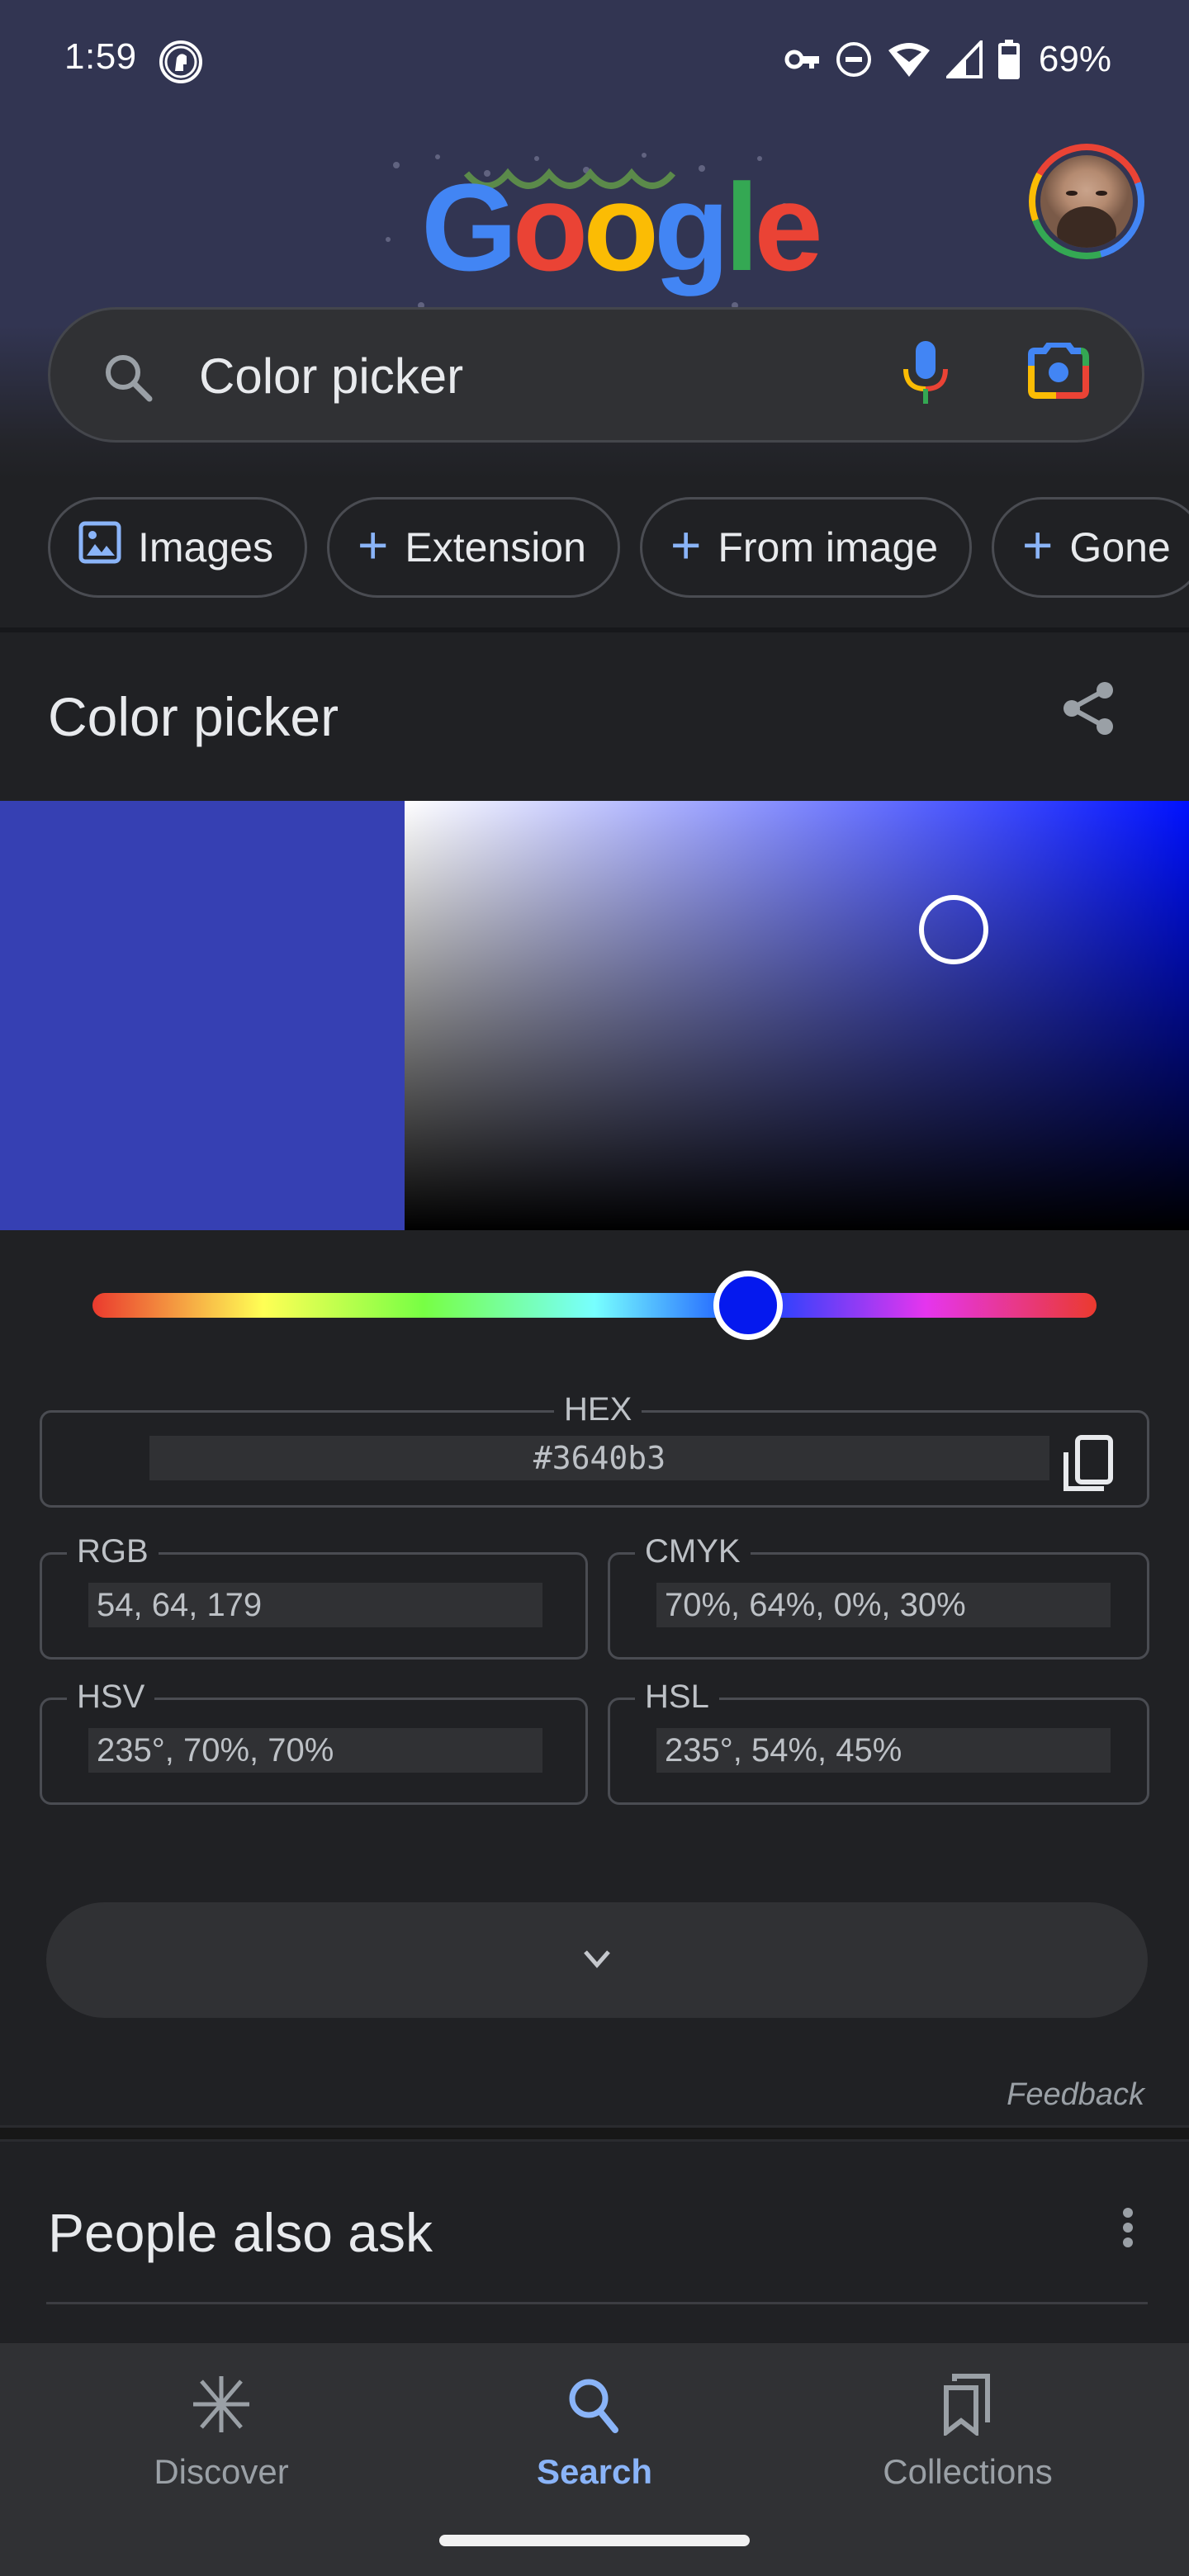  What do you see at coordinates (1009, 59) in the screenshot?
I see `battery-icon` at bounding box center [1009, 59].